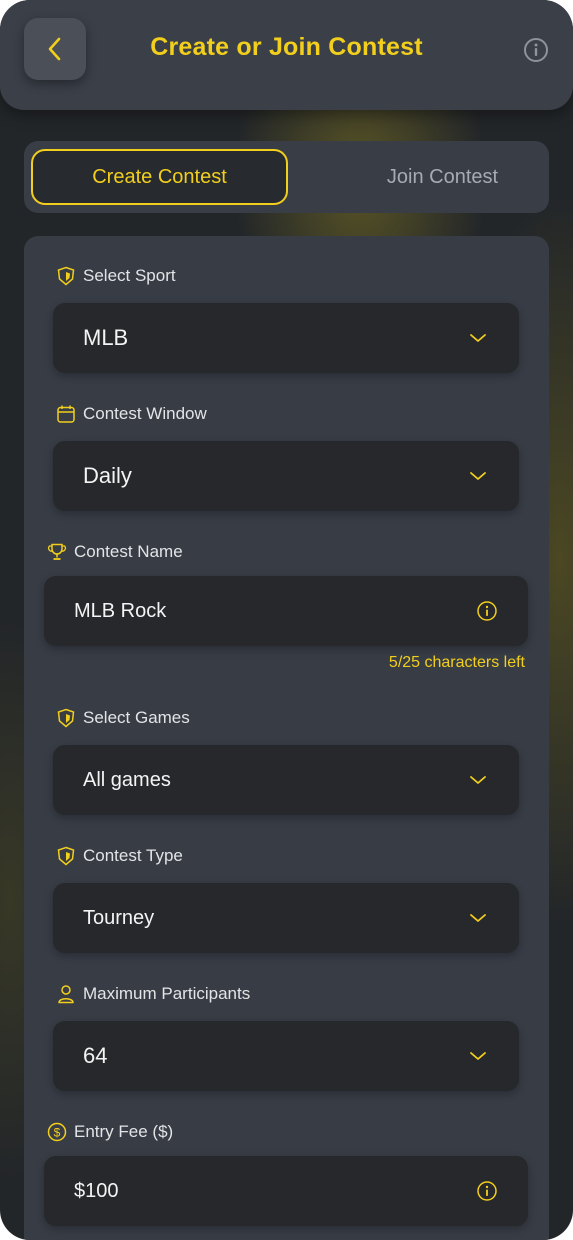 This screenshot has height=1240, width=573. I want to click on header-bar: Create or Join Contest, so click(286, 55).